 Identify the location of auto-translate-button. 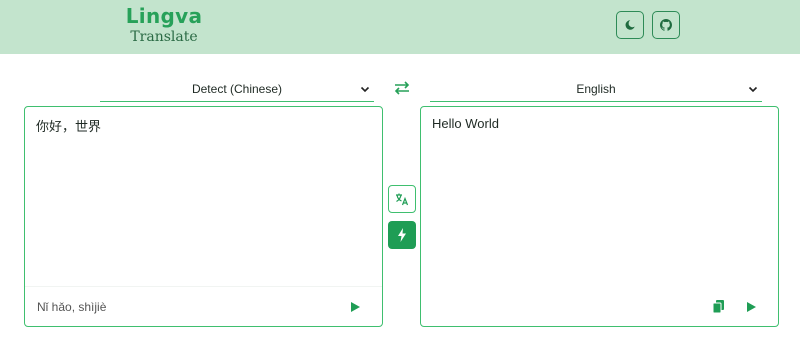
(402, 235).